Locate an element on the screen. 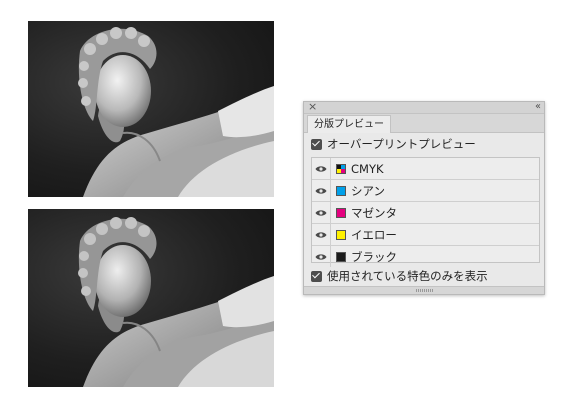  overprint-preview-checkbox is located at coordinates (316, 144).